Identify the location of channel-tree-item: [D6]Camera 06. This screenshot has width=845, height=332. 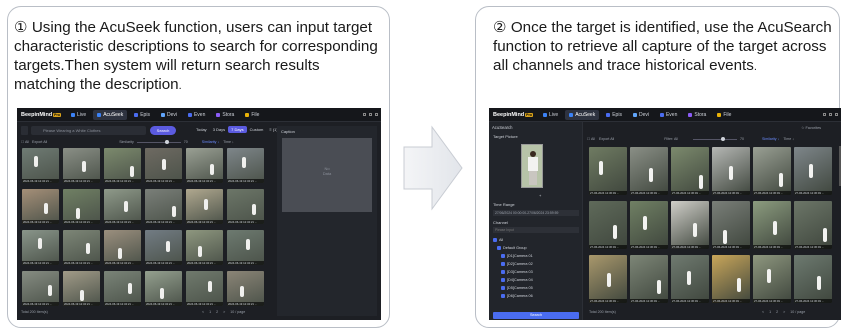
(536, 296).